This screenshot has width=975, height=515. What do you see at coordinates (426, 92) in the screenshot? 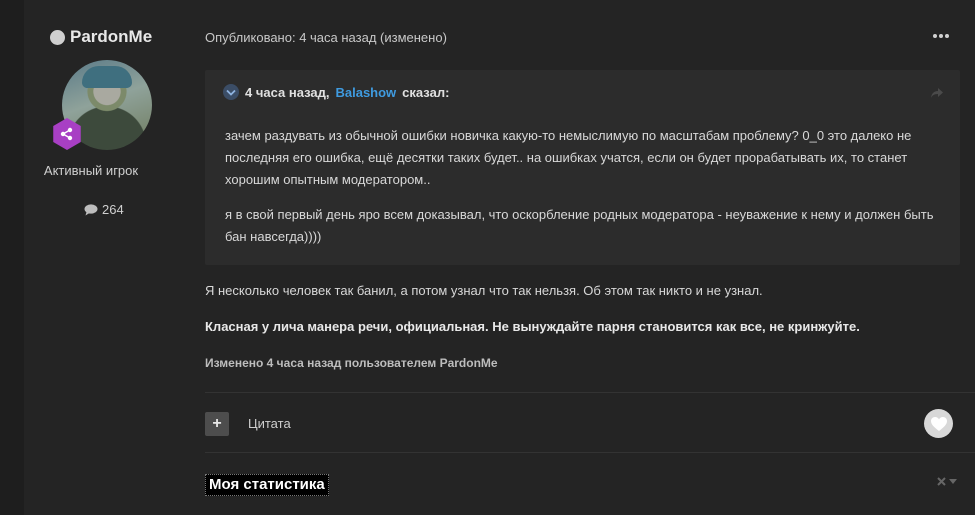
I see `quote-said: сказал:` at bounding box center [426, 92].